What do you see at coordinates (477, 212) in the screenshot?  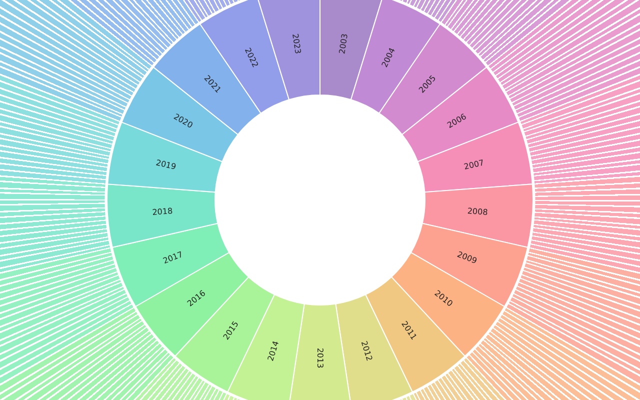 I see `year-label: 2008` at bounding box center [477, 212].